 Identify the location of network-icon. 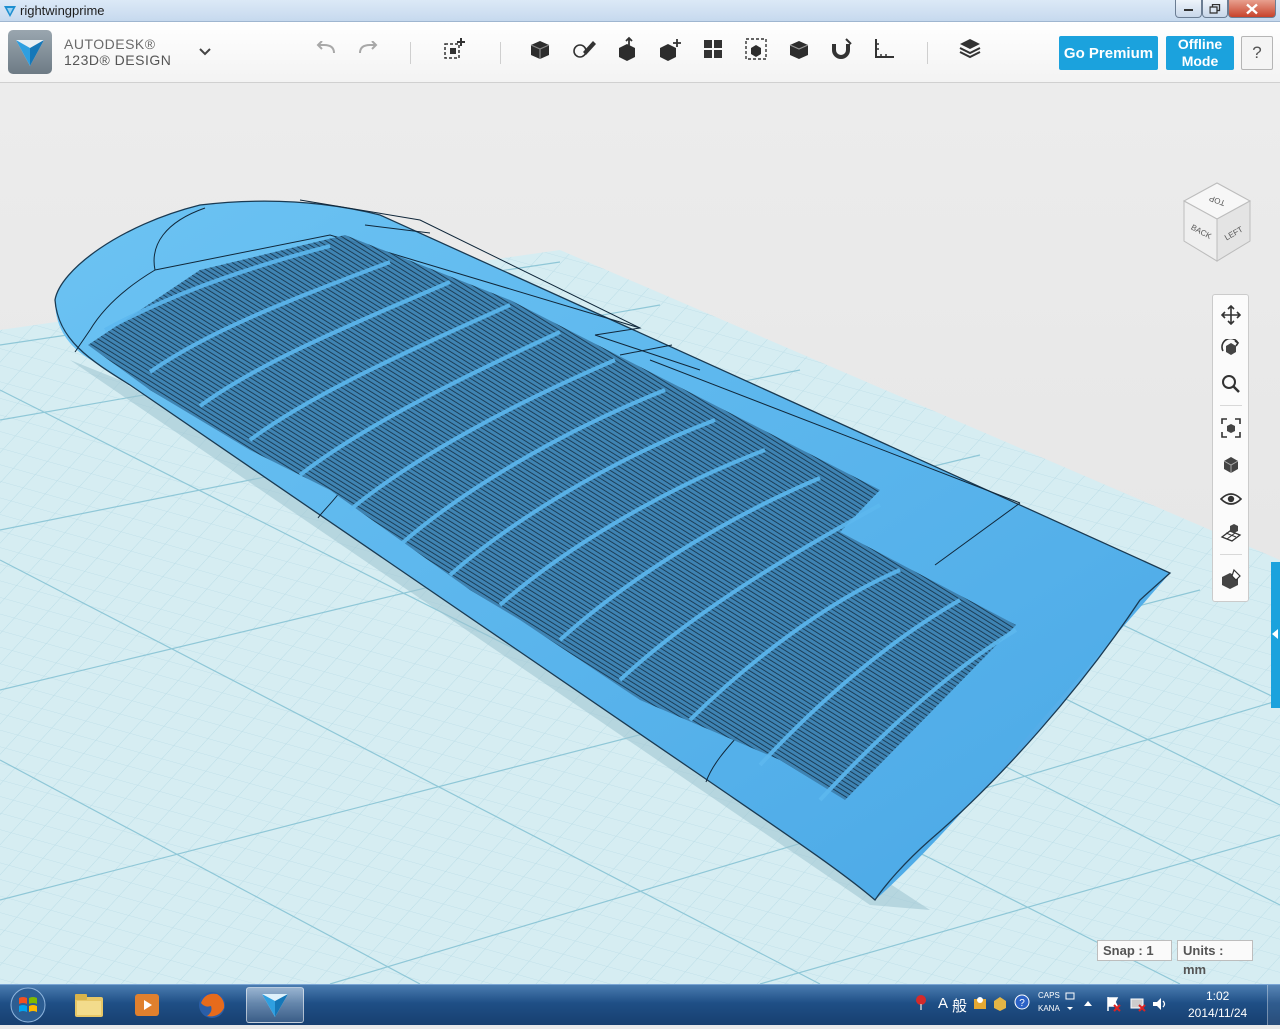
(1138, 1005).